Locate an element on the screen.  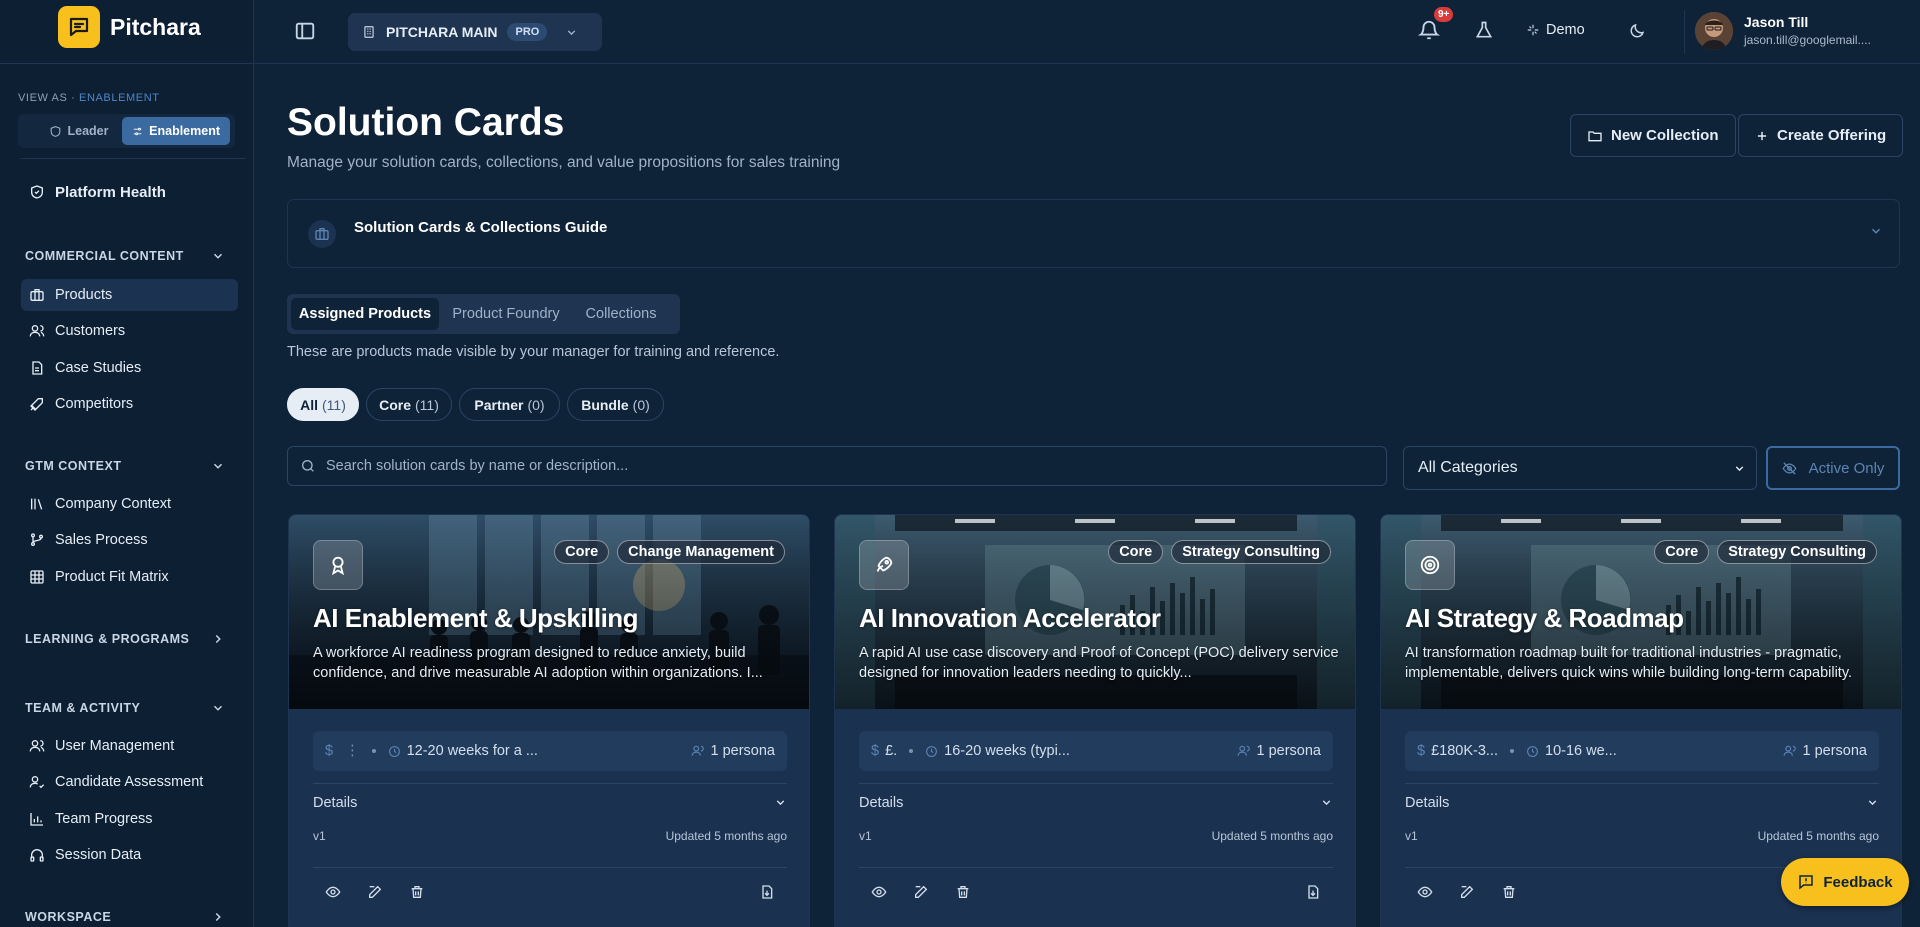
role-leader-button: Leader is located at coordinates (78, 131).